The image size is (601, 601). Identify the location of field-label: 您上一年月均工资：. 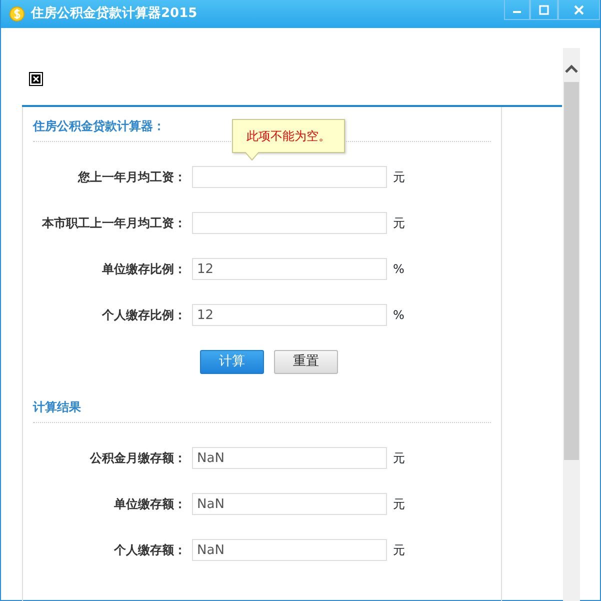
(131, 177).